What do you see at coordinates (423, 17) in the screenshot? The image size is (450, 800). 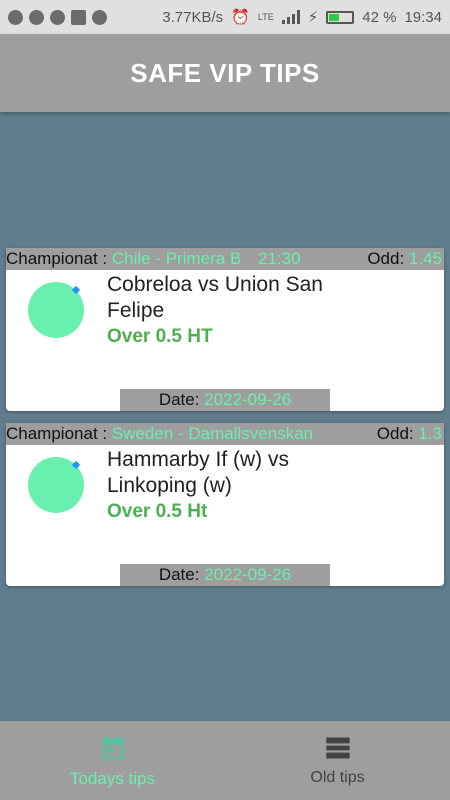 I see `clock: 19:34` at bounding box center [423, 17].